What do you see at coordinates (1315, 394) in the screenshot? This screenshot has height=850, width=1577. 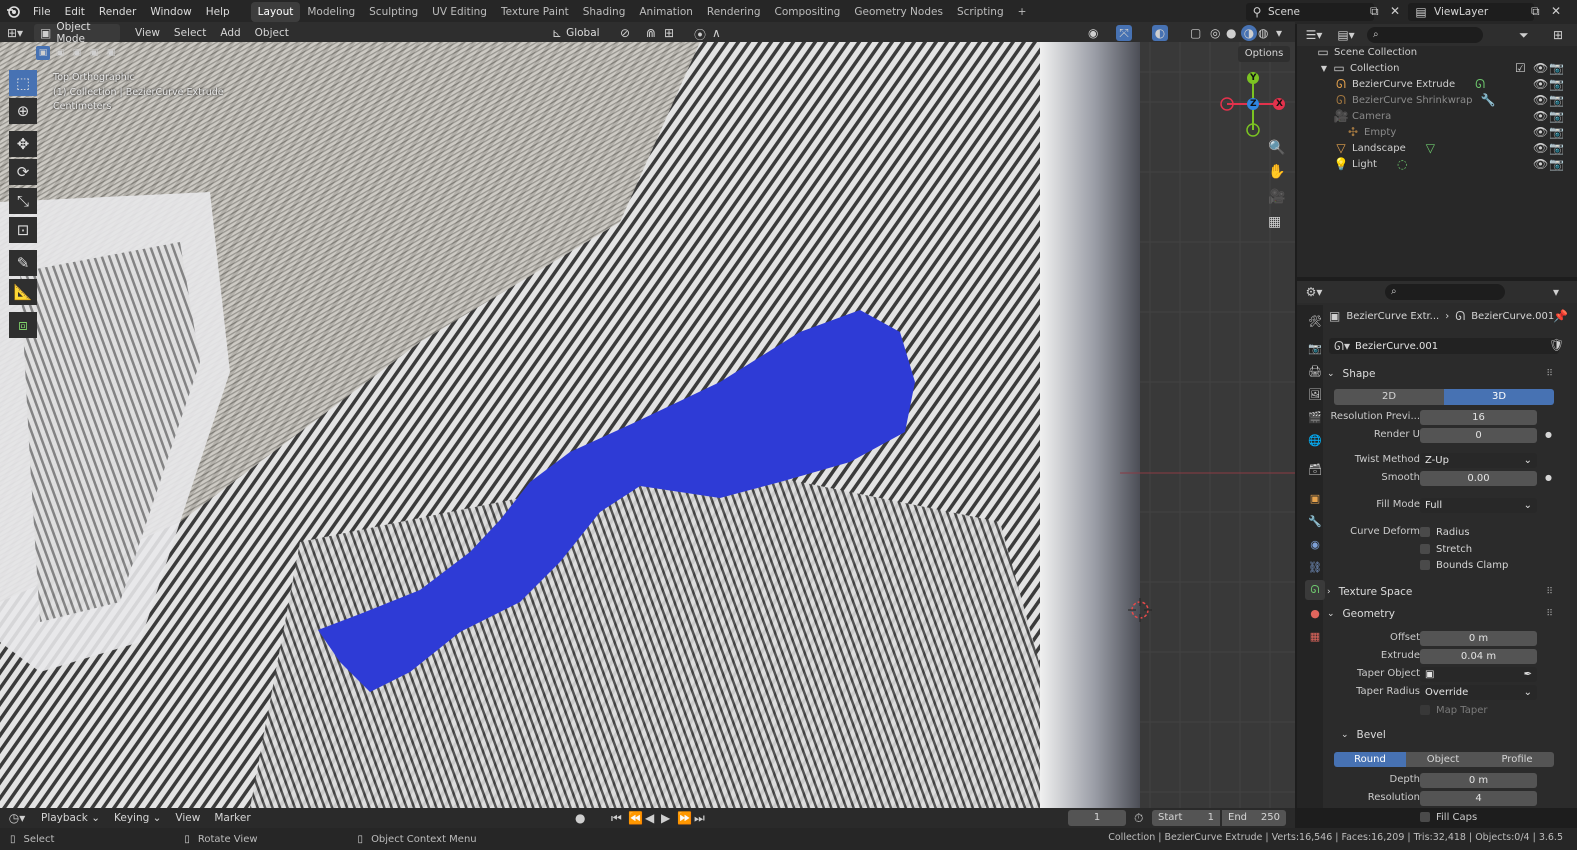 I see `view-layer-tab-icon: 🖼` at bounding box center [1315, 394].